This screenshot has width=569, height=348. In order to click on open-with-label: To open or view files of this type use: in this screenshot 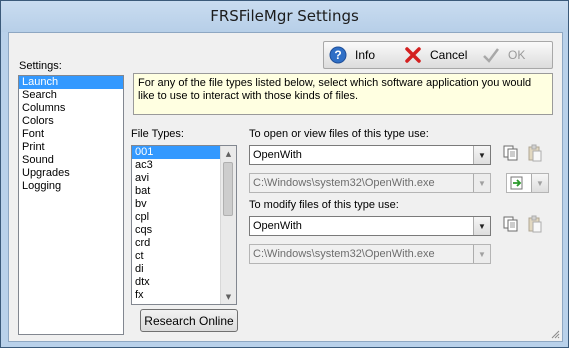, I will do `click(339, 134)`.